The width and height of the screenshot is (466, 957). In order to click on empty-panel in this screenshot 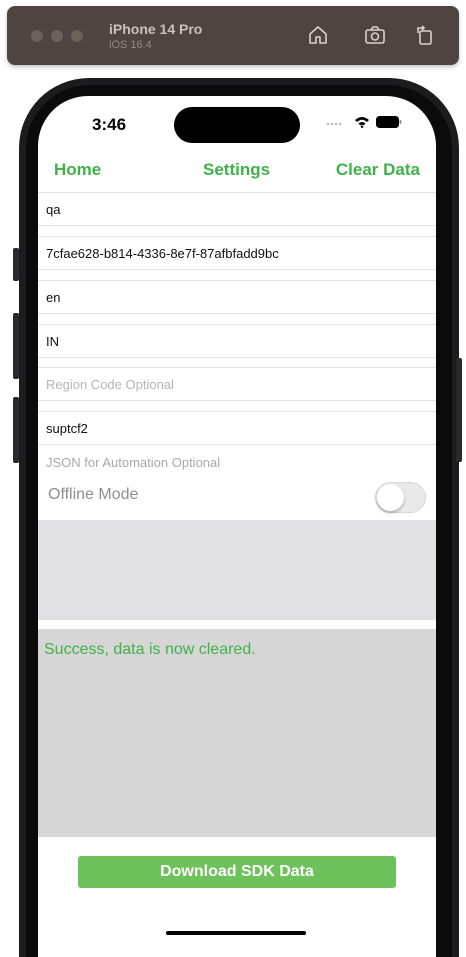, I will do `click(237, 570)`.